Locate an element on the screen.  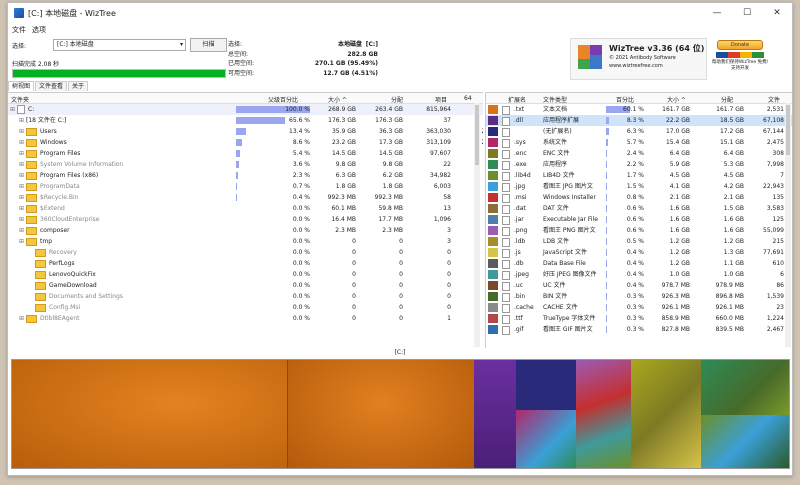
treemap-block-noext is located at coordinates (546, 385).